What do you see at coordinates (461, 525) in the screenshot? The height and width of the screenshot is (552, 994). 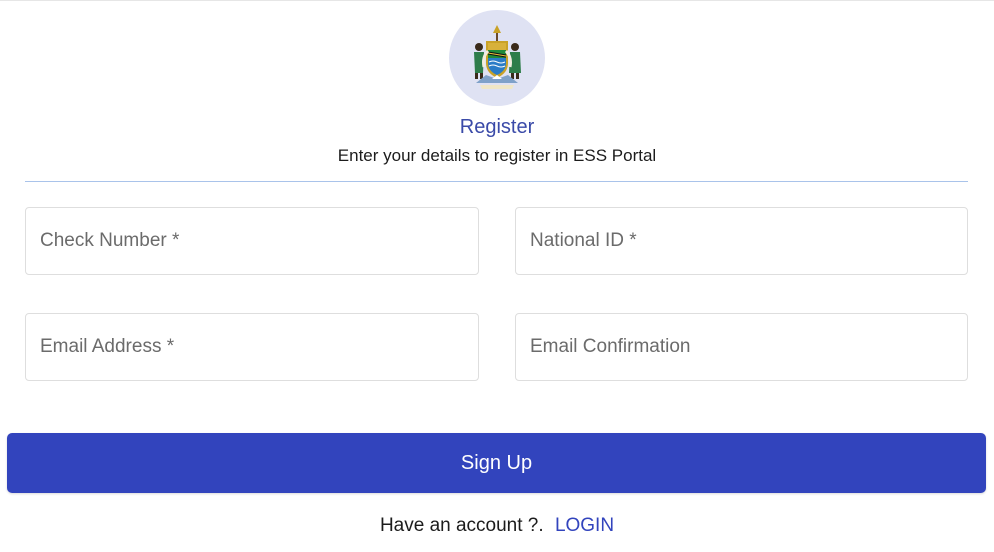 I see `have-account-text: Have an account ?.` at bounding box center [461, 525].